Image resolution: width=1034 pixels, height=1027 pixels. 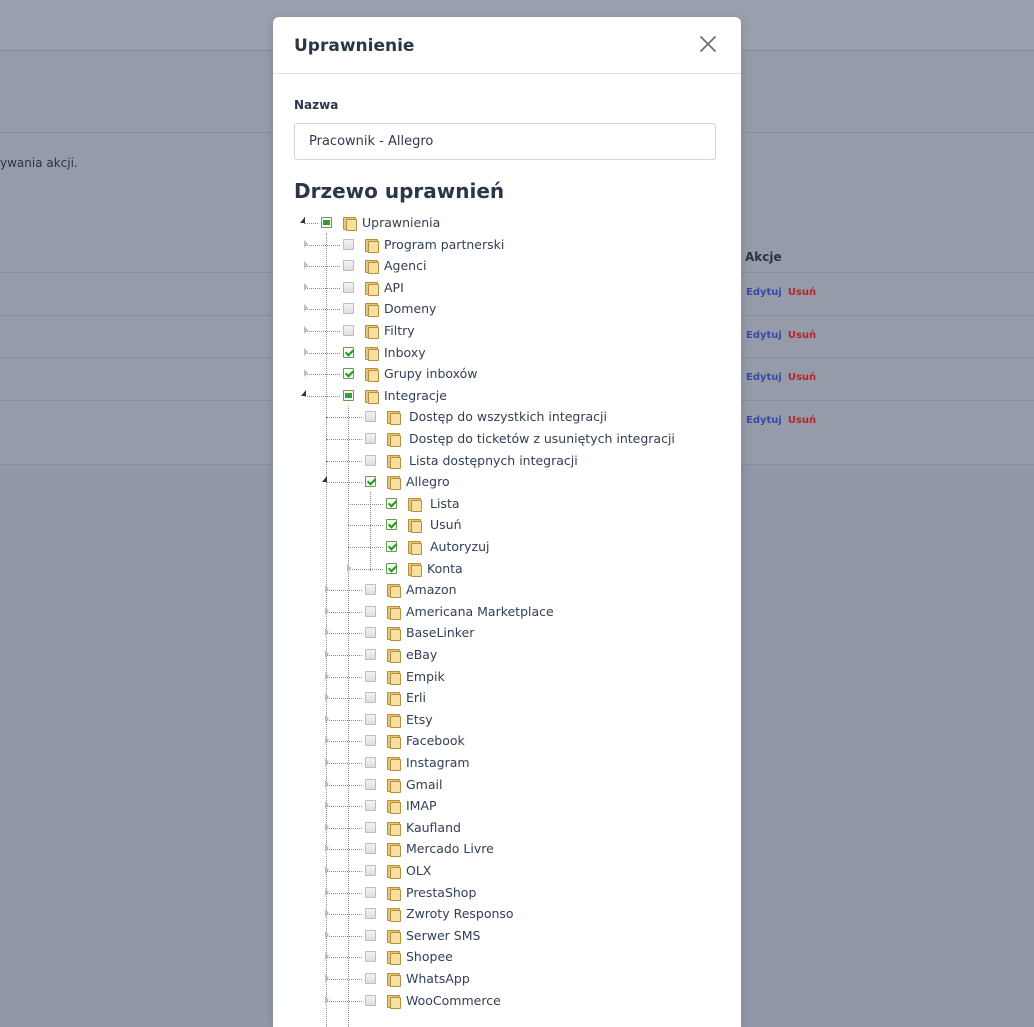 I want to click on tree-node-label: Kaufland, so click(x=433, y=827).